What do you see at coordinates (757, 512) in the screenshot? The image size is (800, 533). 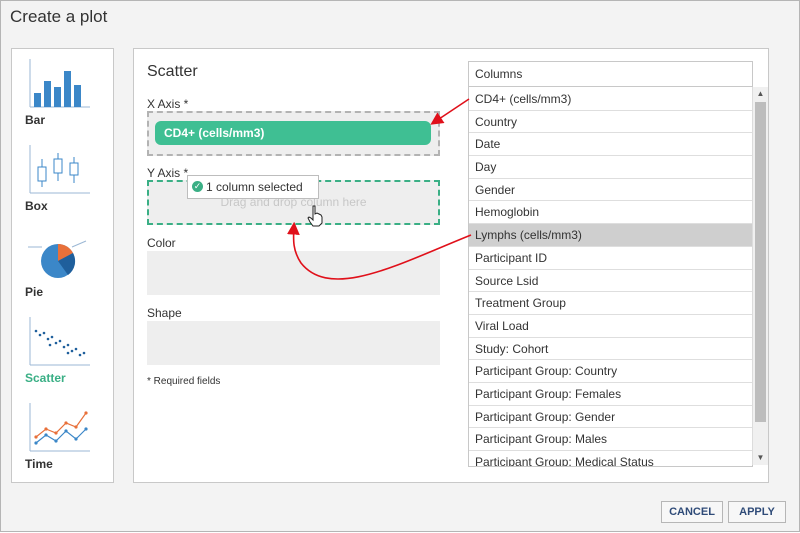 I see `apply-button: APPLY` at bounding box center [757, 512].